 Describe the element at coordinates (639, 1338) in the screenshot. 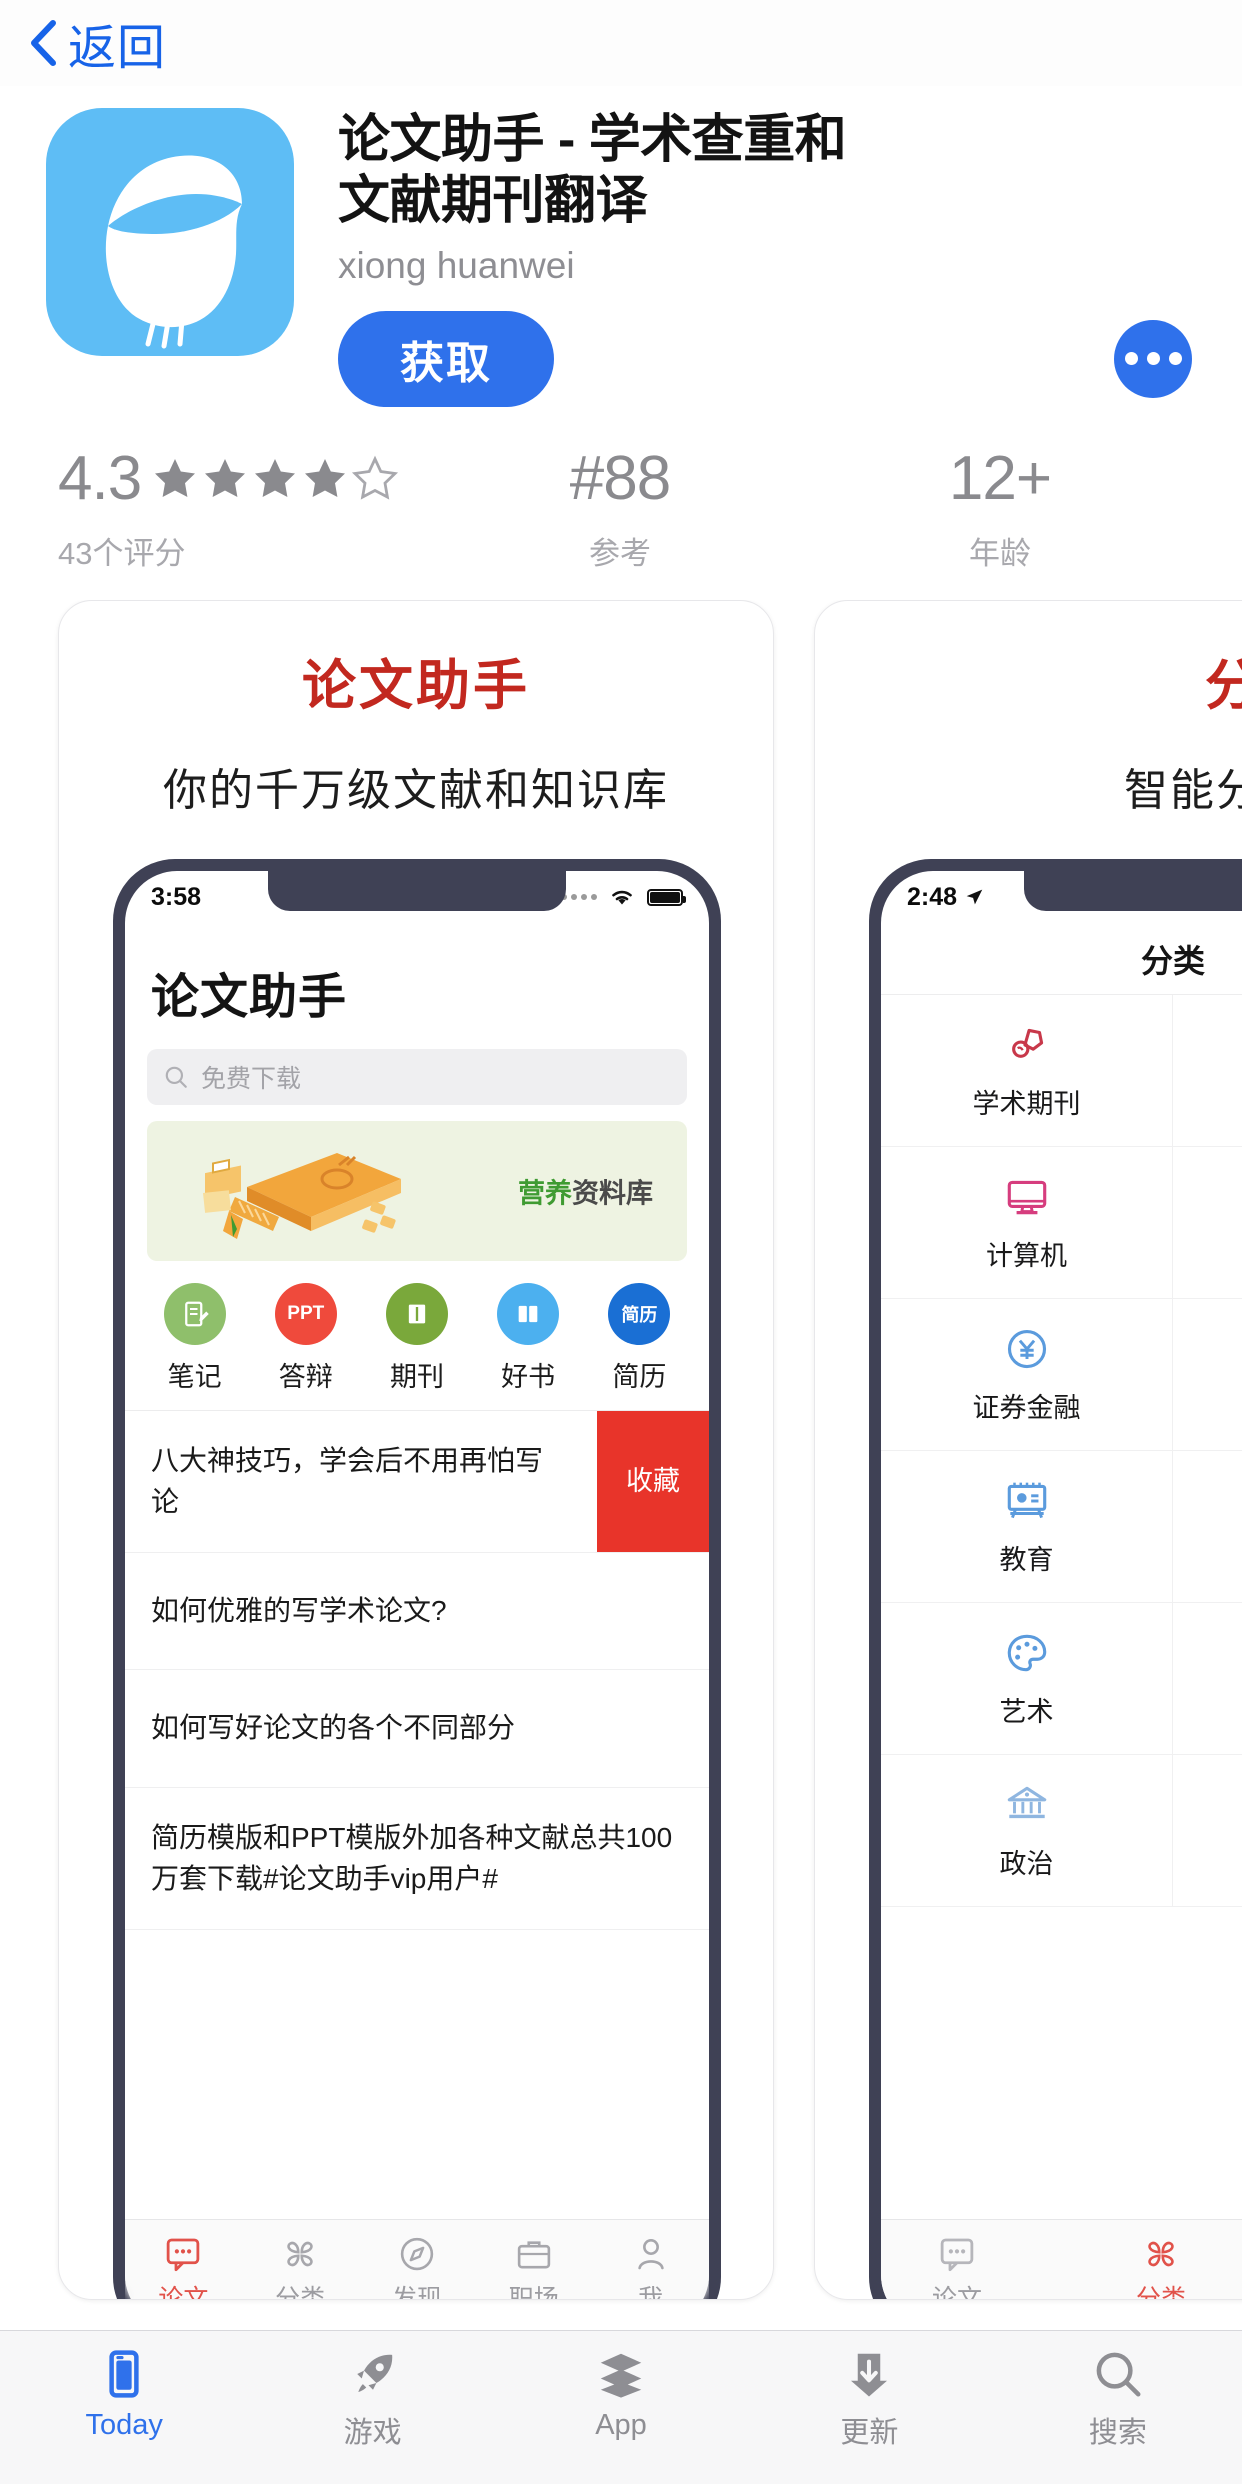

I see `category-shortcut-resume: 简历 简历` at that location.